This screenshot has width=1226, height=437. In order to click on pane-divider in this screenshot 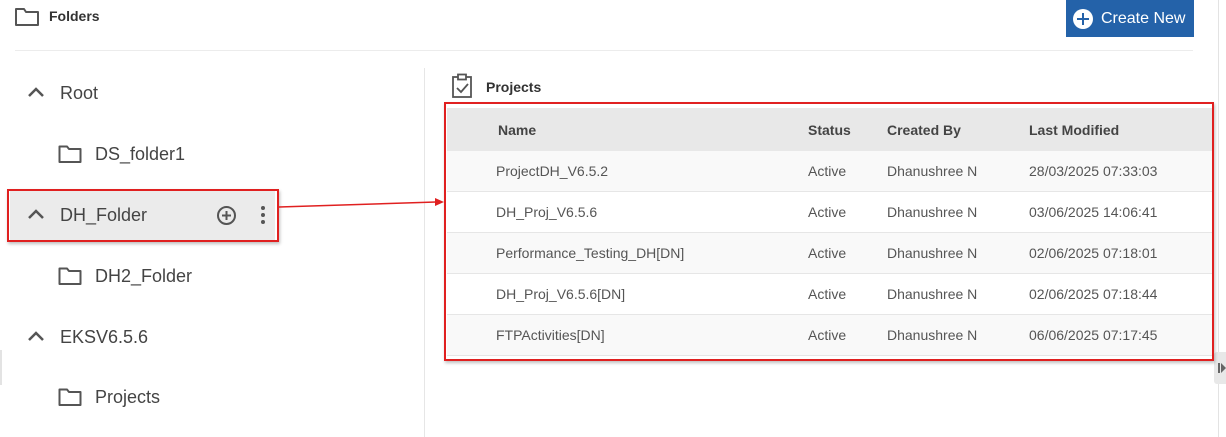, I will do `click(424, 252)`.